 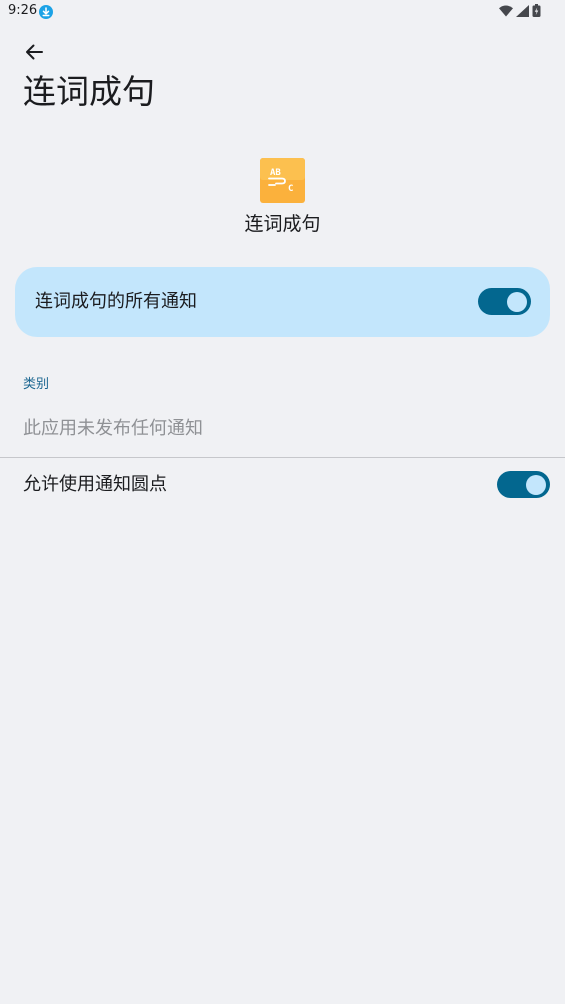 What do you see at coordinates (282, 302) in the screenshot?
I see `all-notifications-toggle-card: 连词成句的所有通知` at bounding box center [282, 302].